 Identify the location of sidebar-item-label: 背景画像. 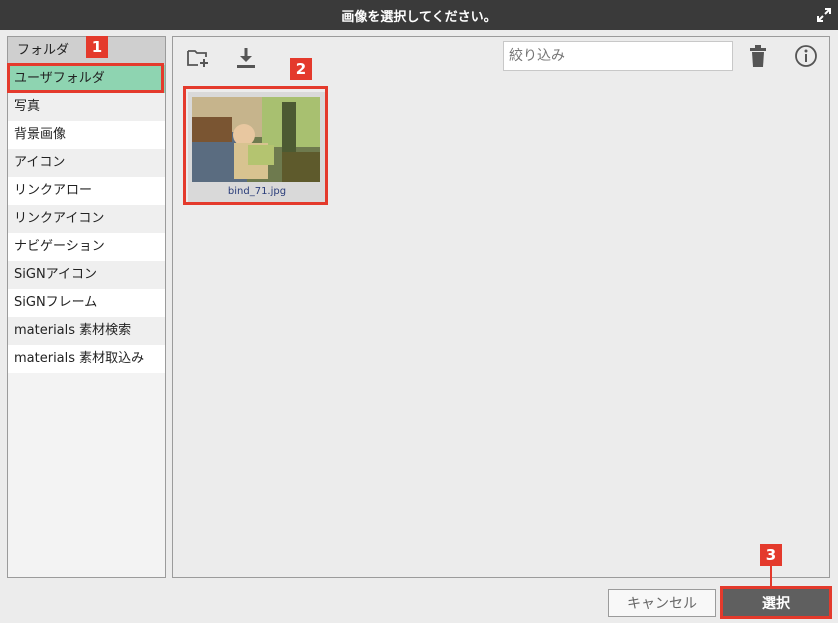
(40, 134).